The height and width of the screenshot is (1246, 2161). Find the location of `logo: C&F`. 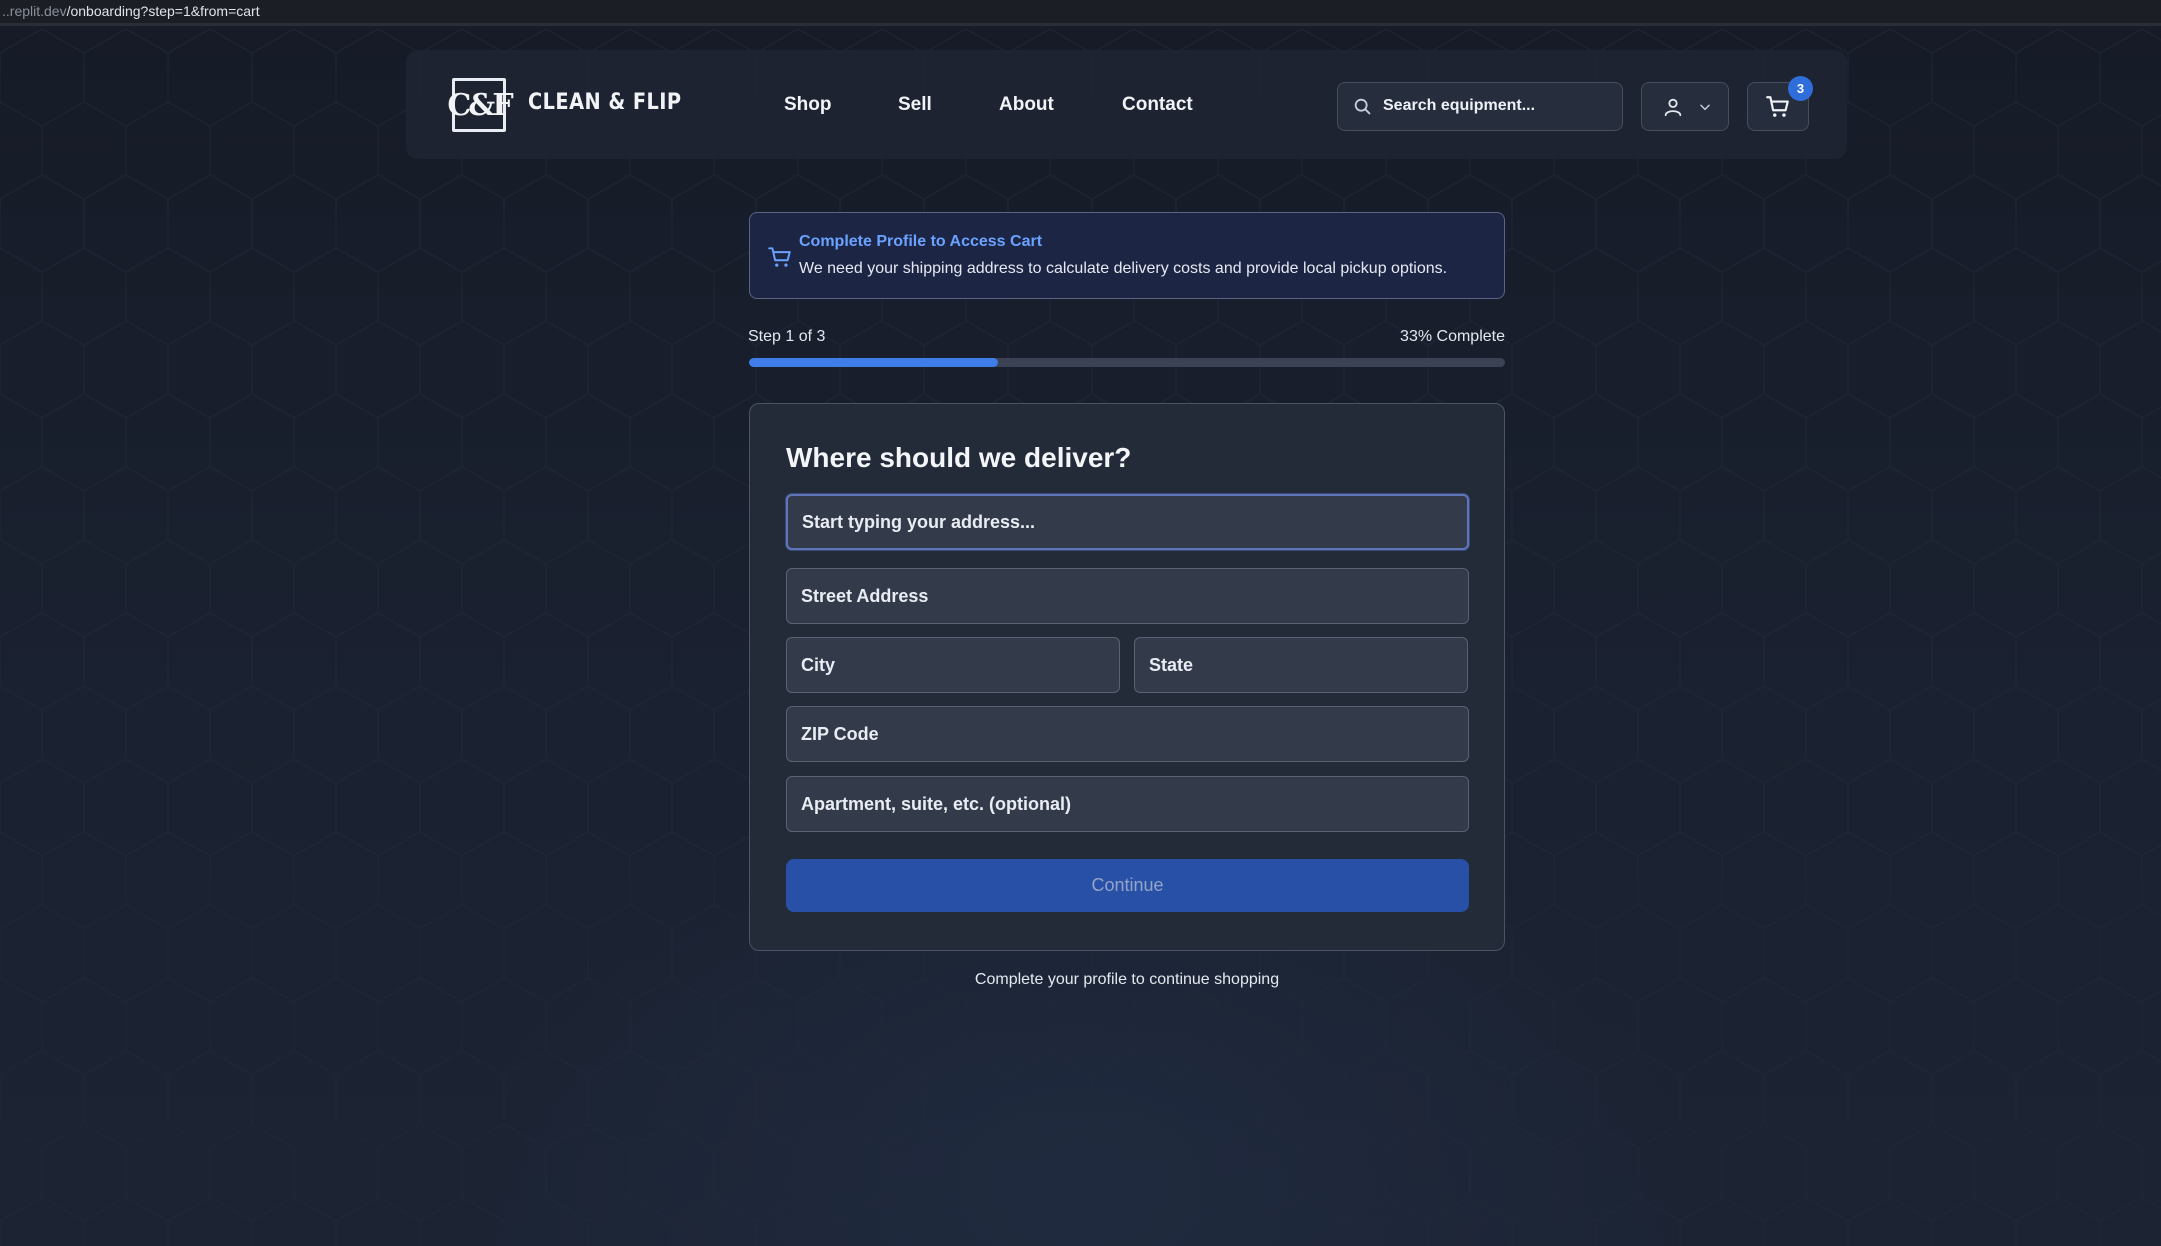

logo: C&F is located at coordinates (480, 105).